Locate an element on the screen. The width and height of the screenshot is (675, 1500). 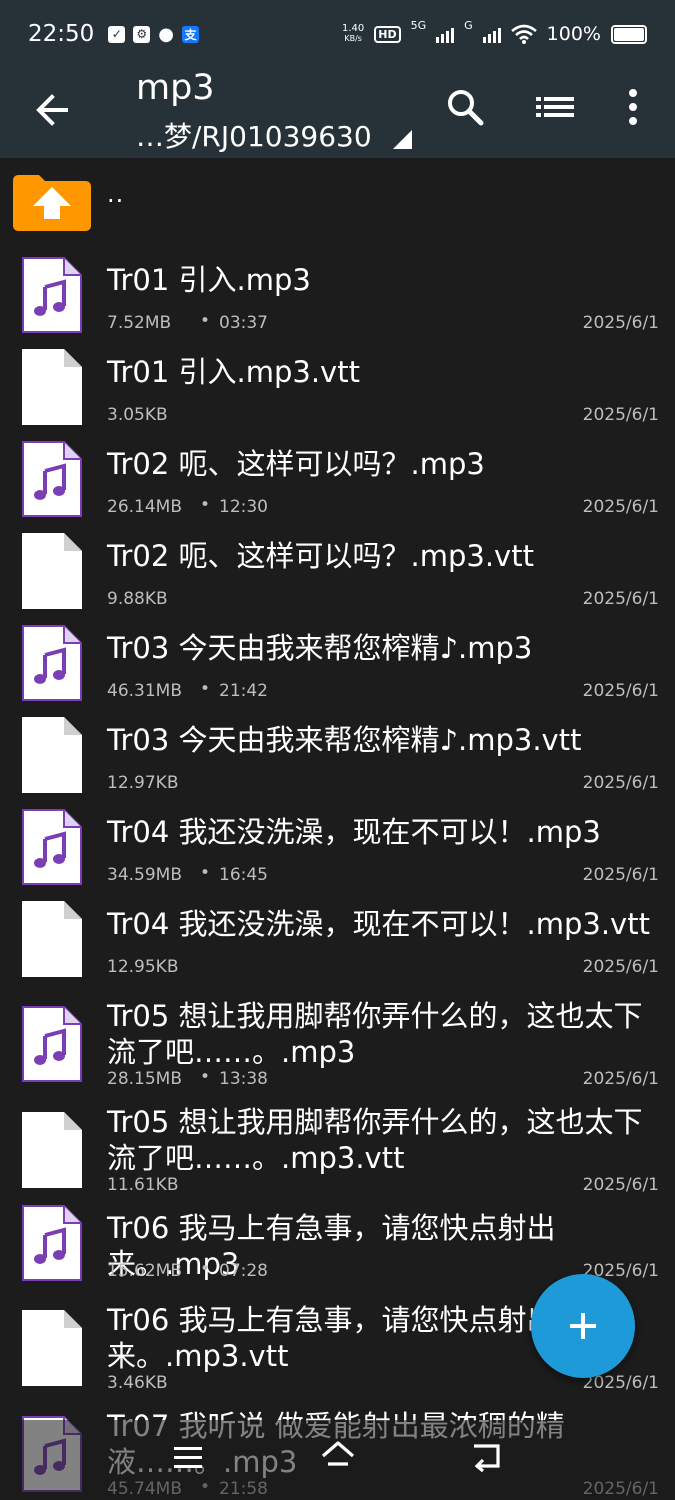
file-row: Tr02 呃、这样可以吗？.mp3.vtt 9.88KB 2025/6/1 is located at coordinates (337, 570).